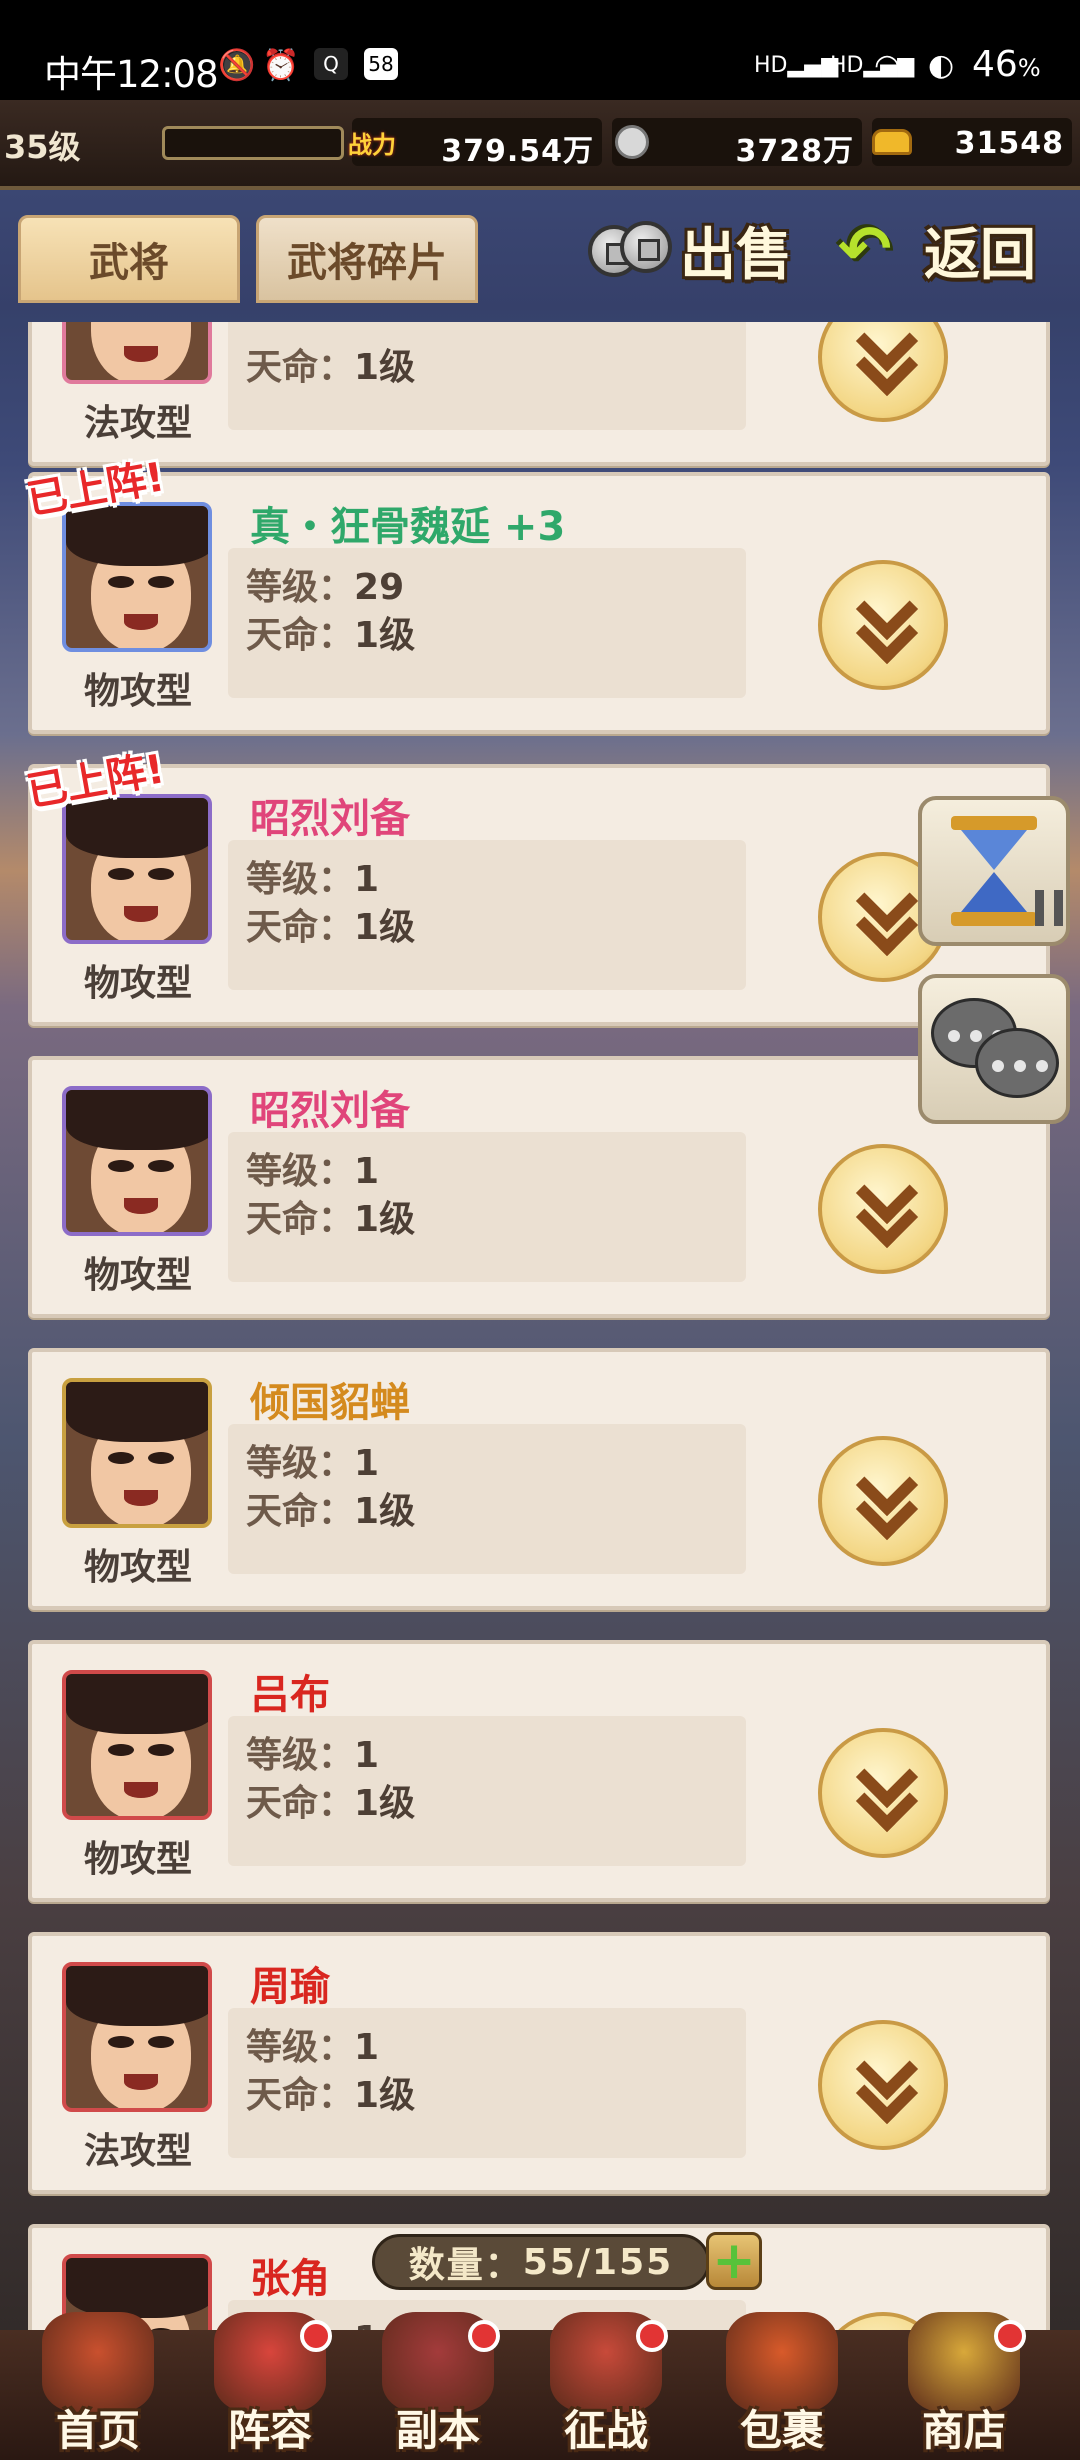  What do you see at coordinates (690, 250) in the screenshot?
I see `sell-button: 出售` at bounding box center [690, 250].